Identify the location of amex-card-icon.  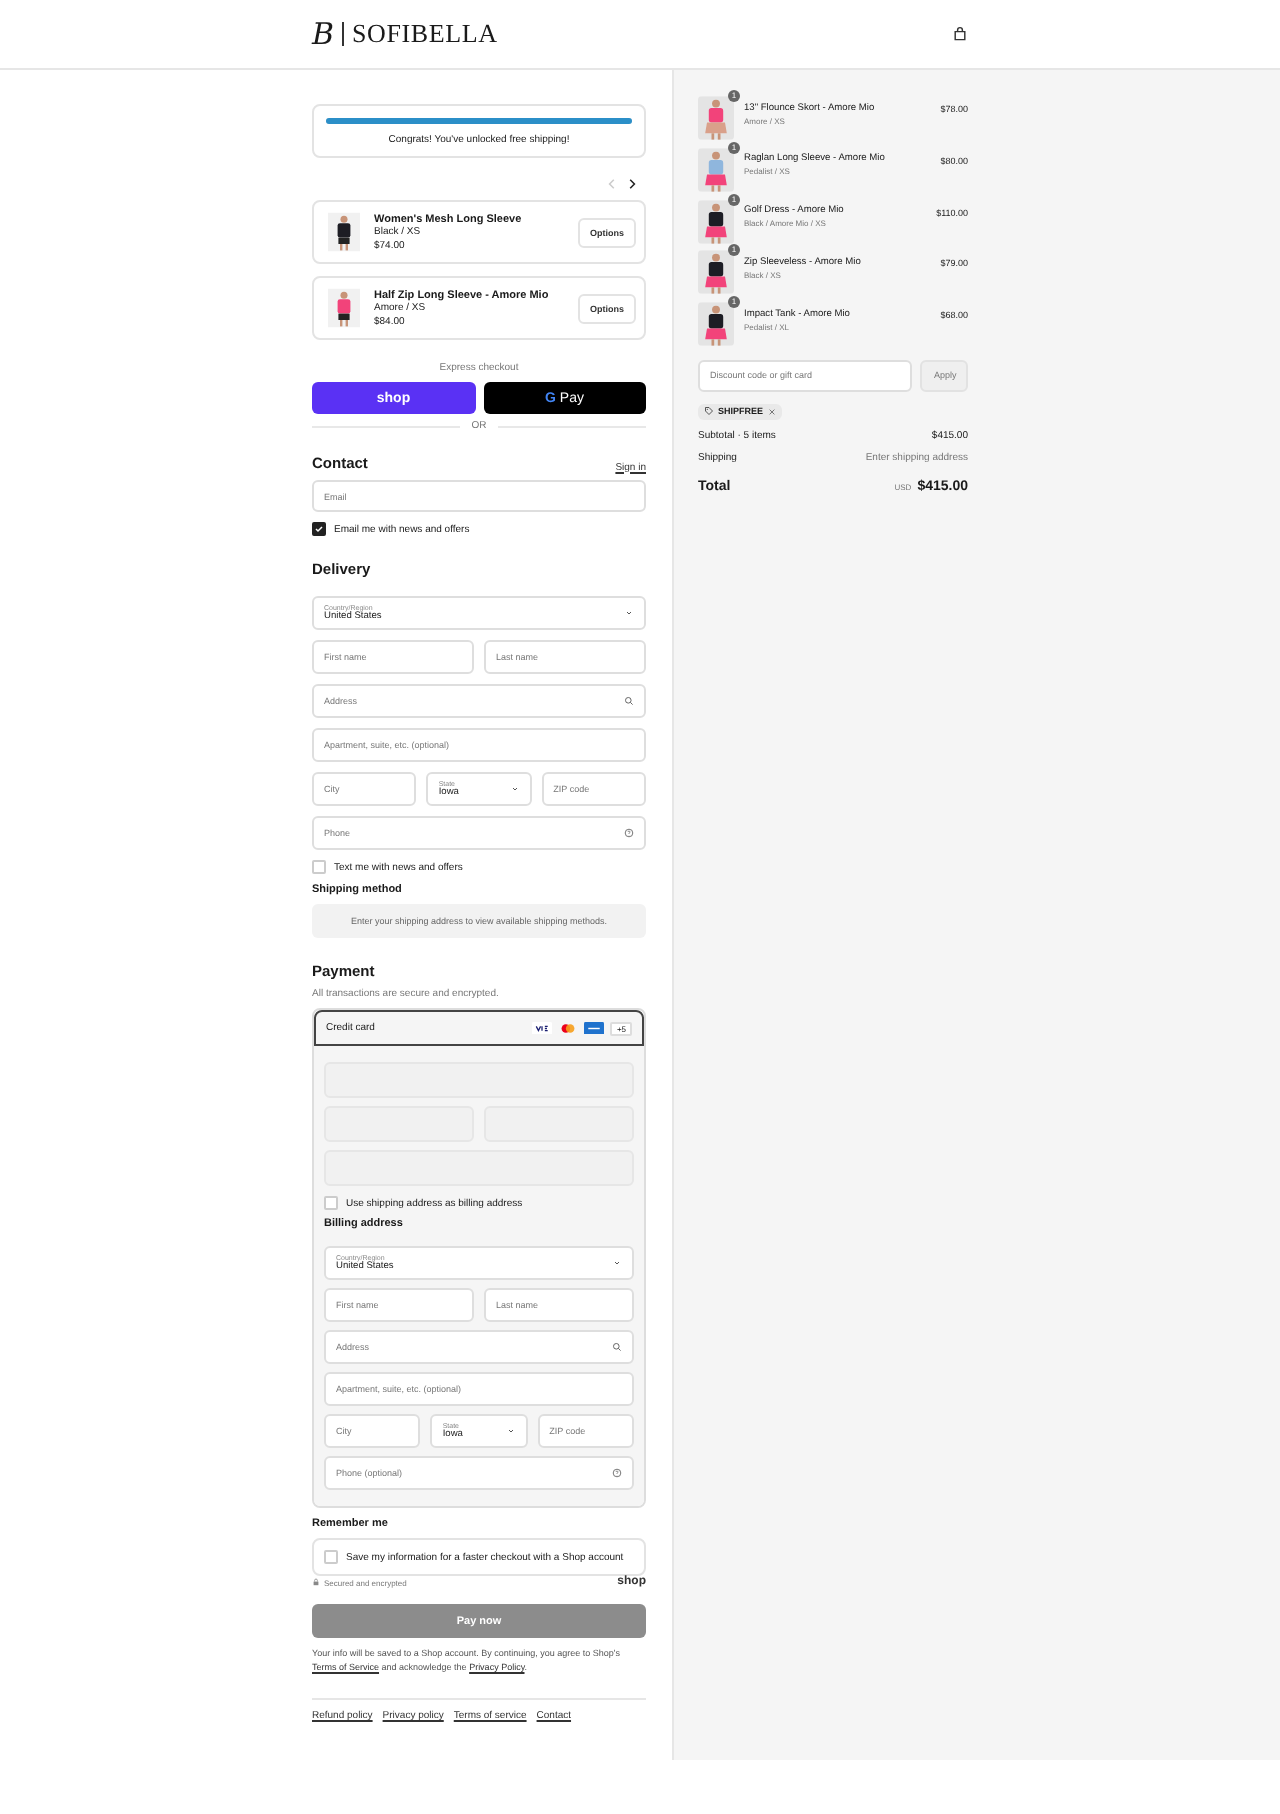
(594, 1028).